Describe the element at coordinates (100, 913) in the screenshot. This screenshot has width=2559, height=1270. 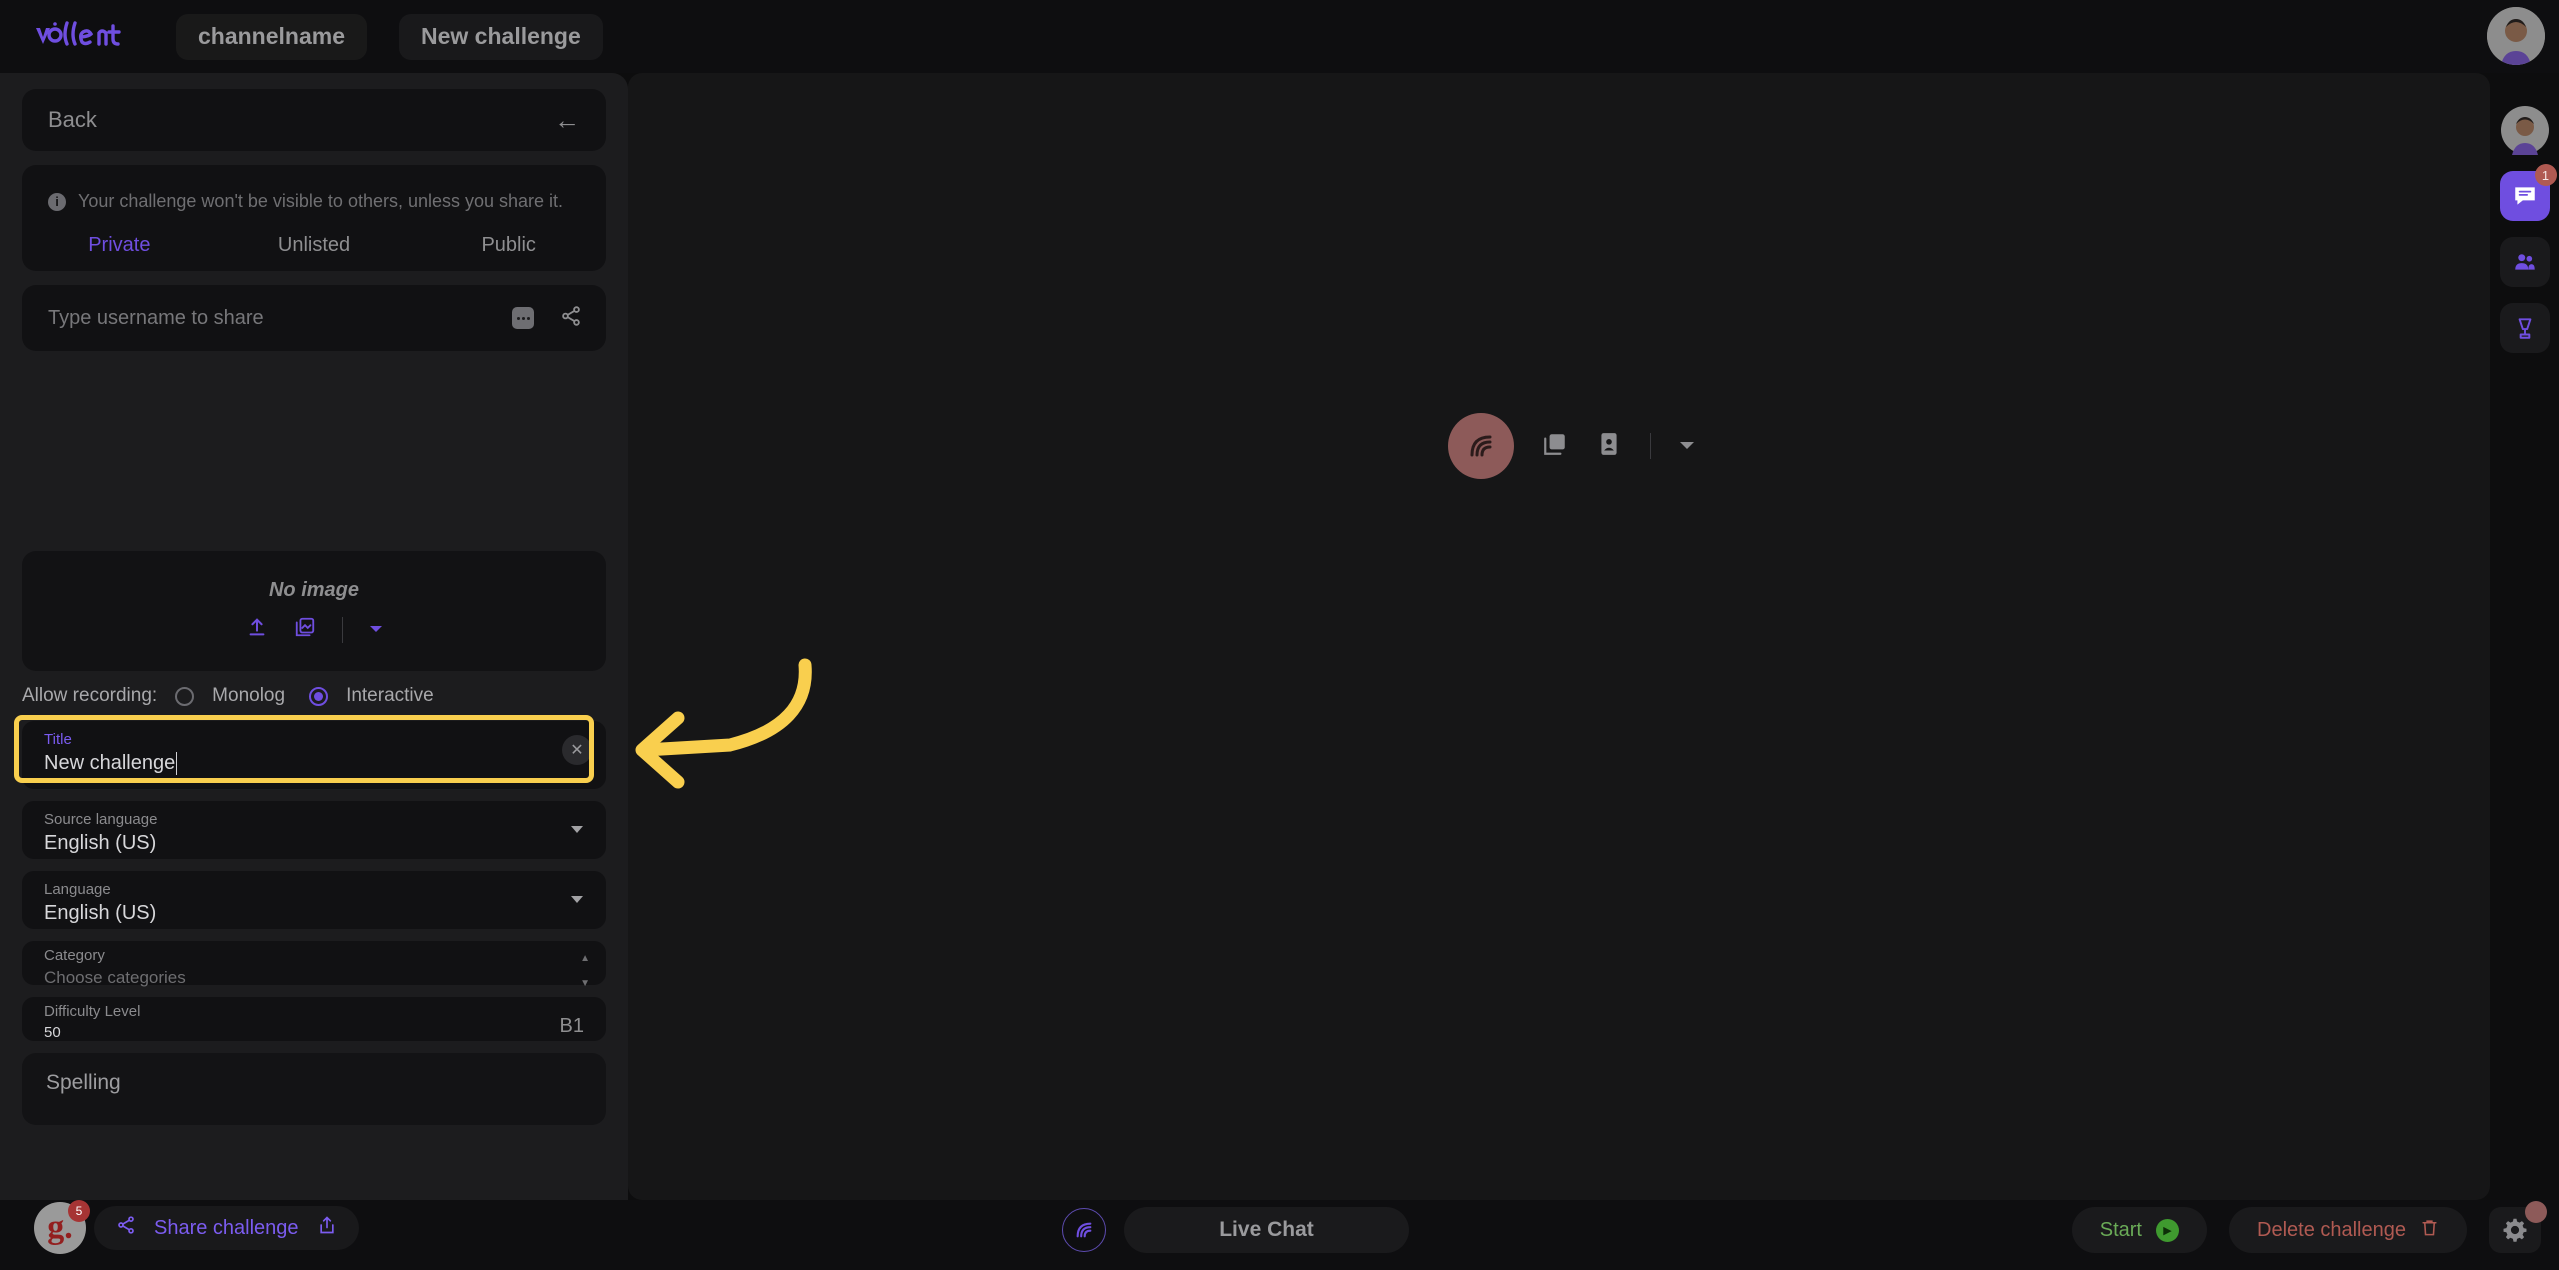
I see `language-value: English (US)` at that location.